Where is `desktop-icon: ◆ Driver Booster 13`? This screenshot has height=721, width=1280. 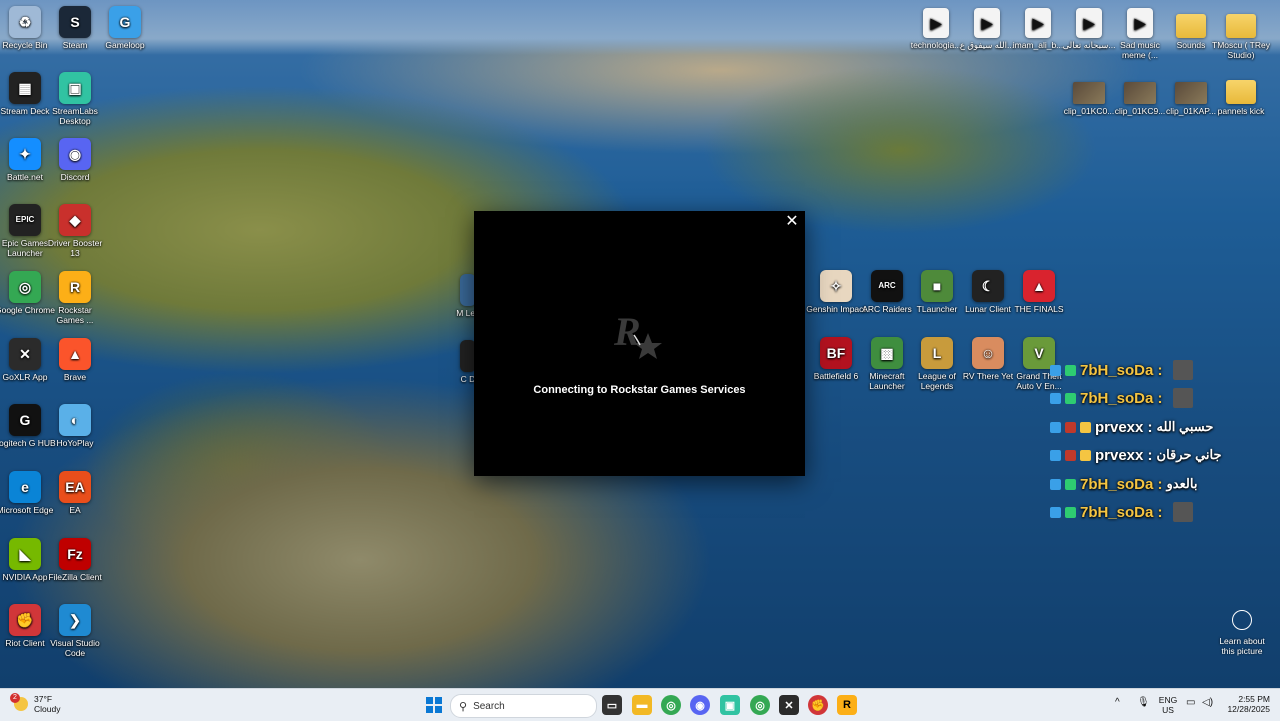 desktop-icon: ◆ Driver Booster 13 is located at coordinates (75, 231).